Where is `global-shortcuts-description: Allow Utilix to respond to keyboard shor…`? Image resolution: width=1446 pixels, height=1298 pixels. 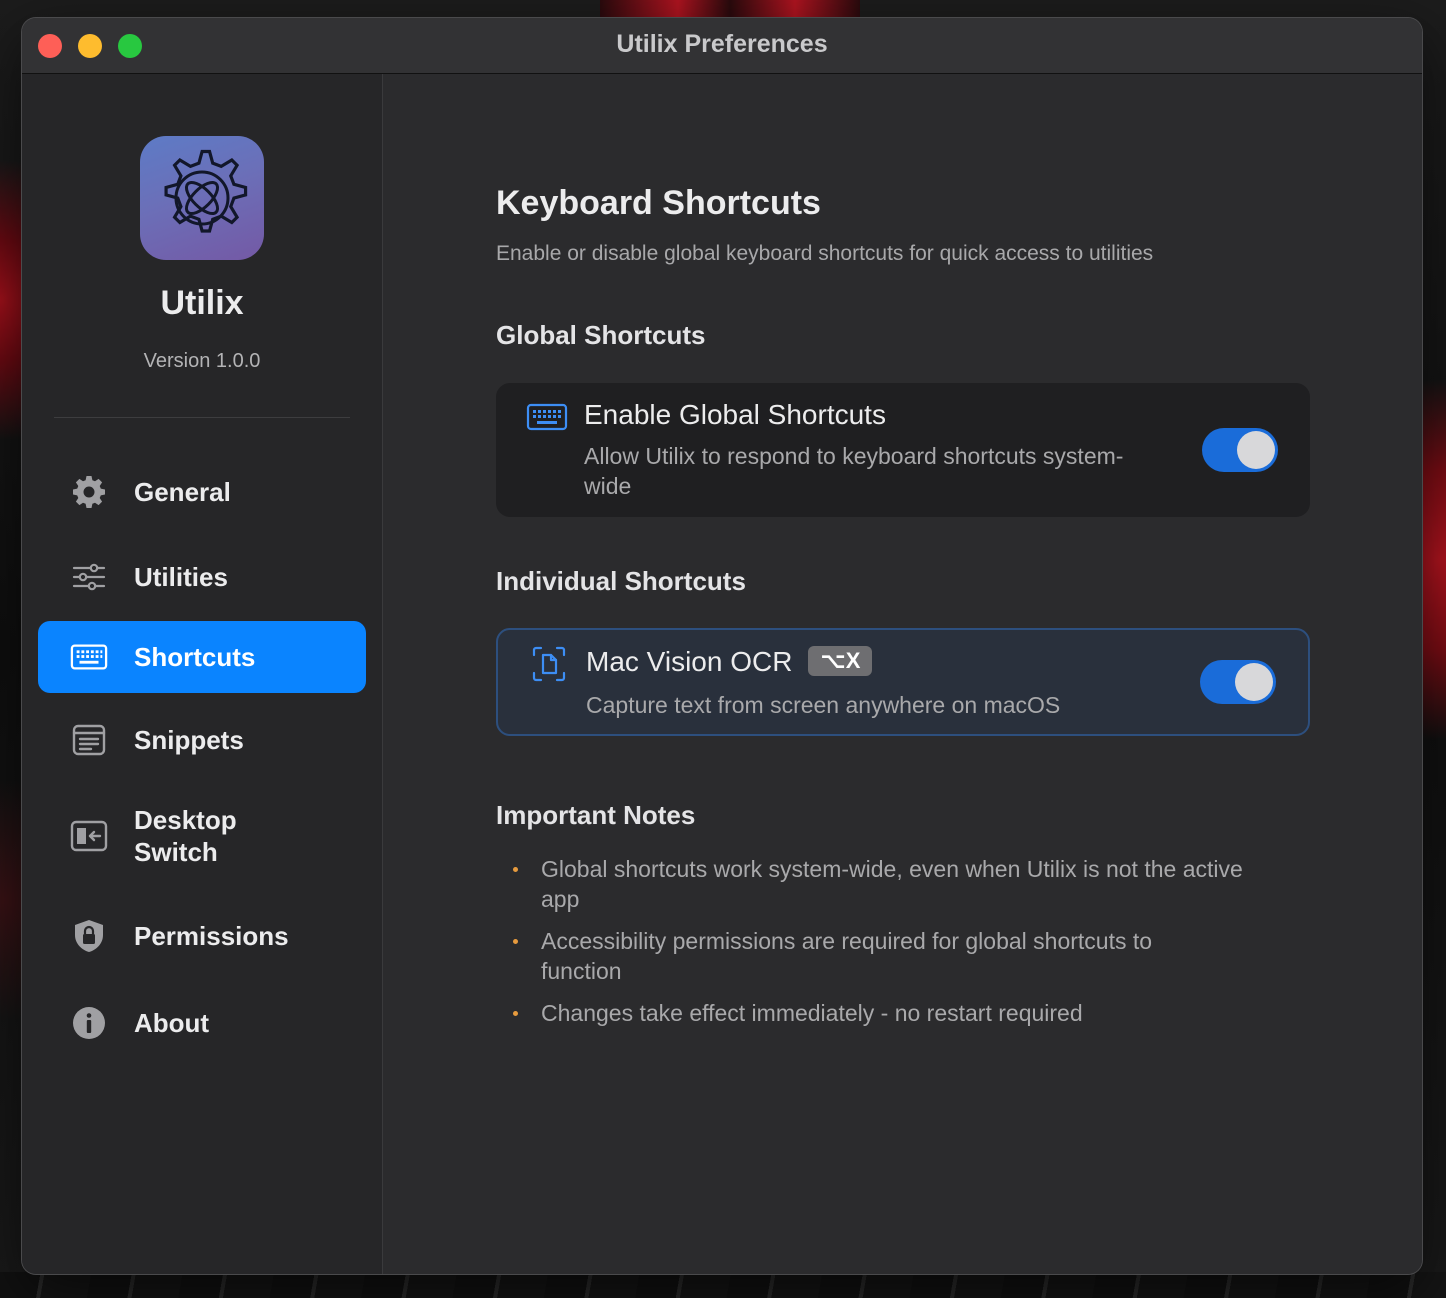
global-shortcuts-description: Allow Utilix to respond to keyboard shor… is located at coordinates (854, 471).